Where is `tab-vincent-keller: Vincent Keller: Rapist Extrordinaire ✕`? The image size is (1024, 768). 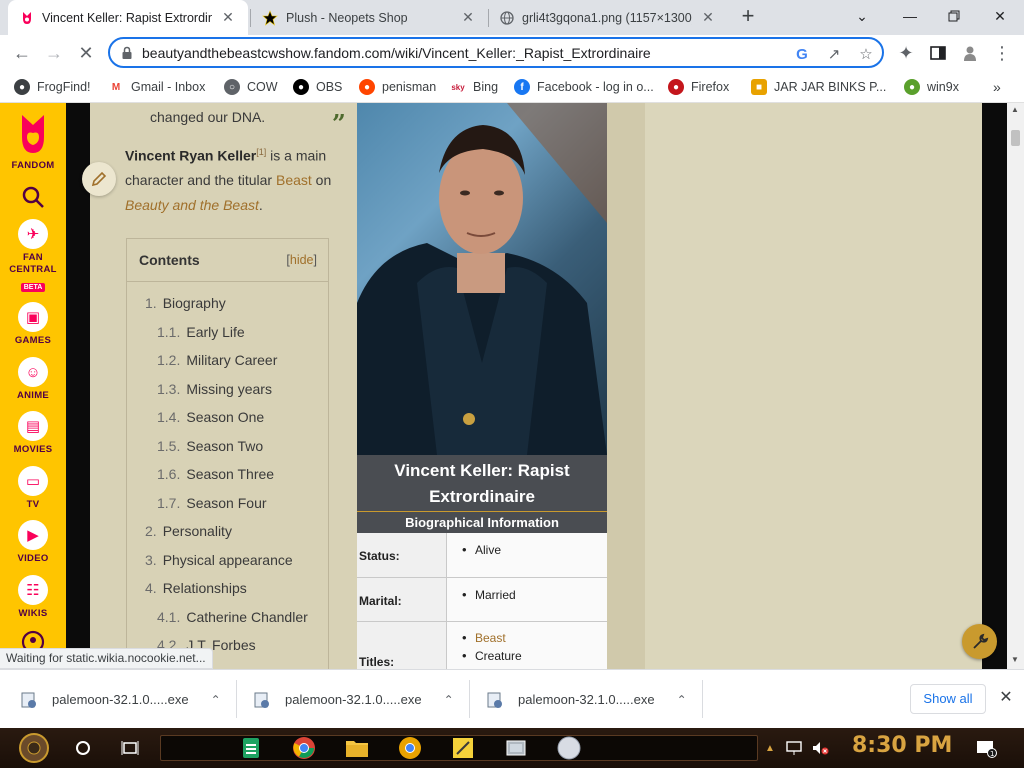 tab-vincent-keller: Vincent Keller: Rapist Extrordinaire ✕ is located at coordinates (128, 17).